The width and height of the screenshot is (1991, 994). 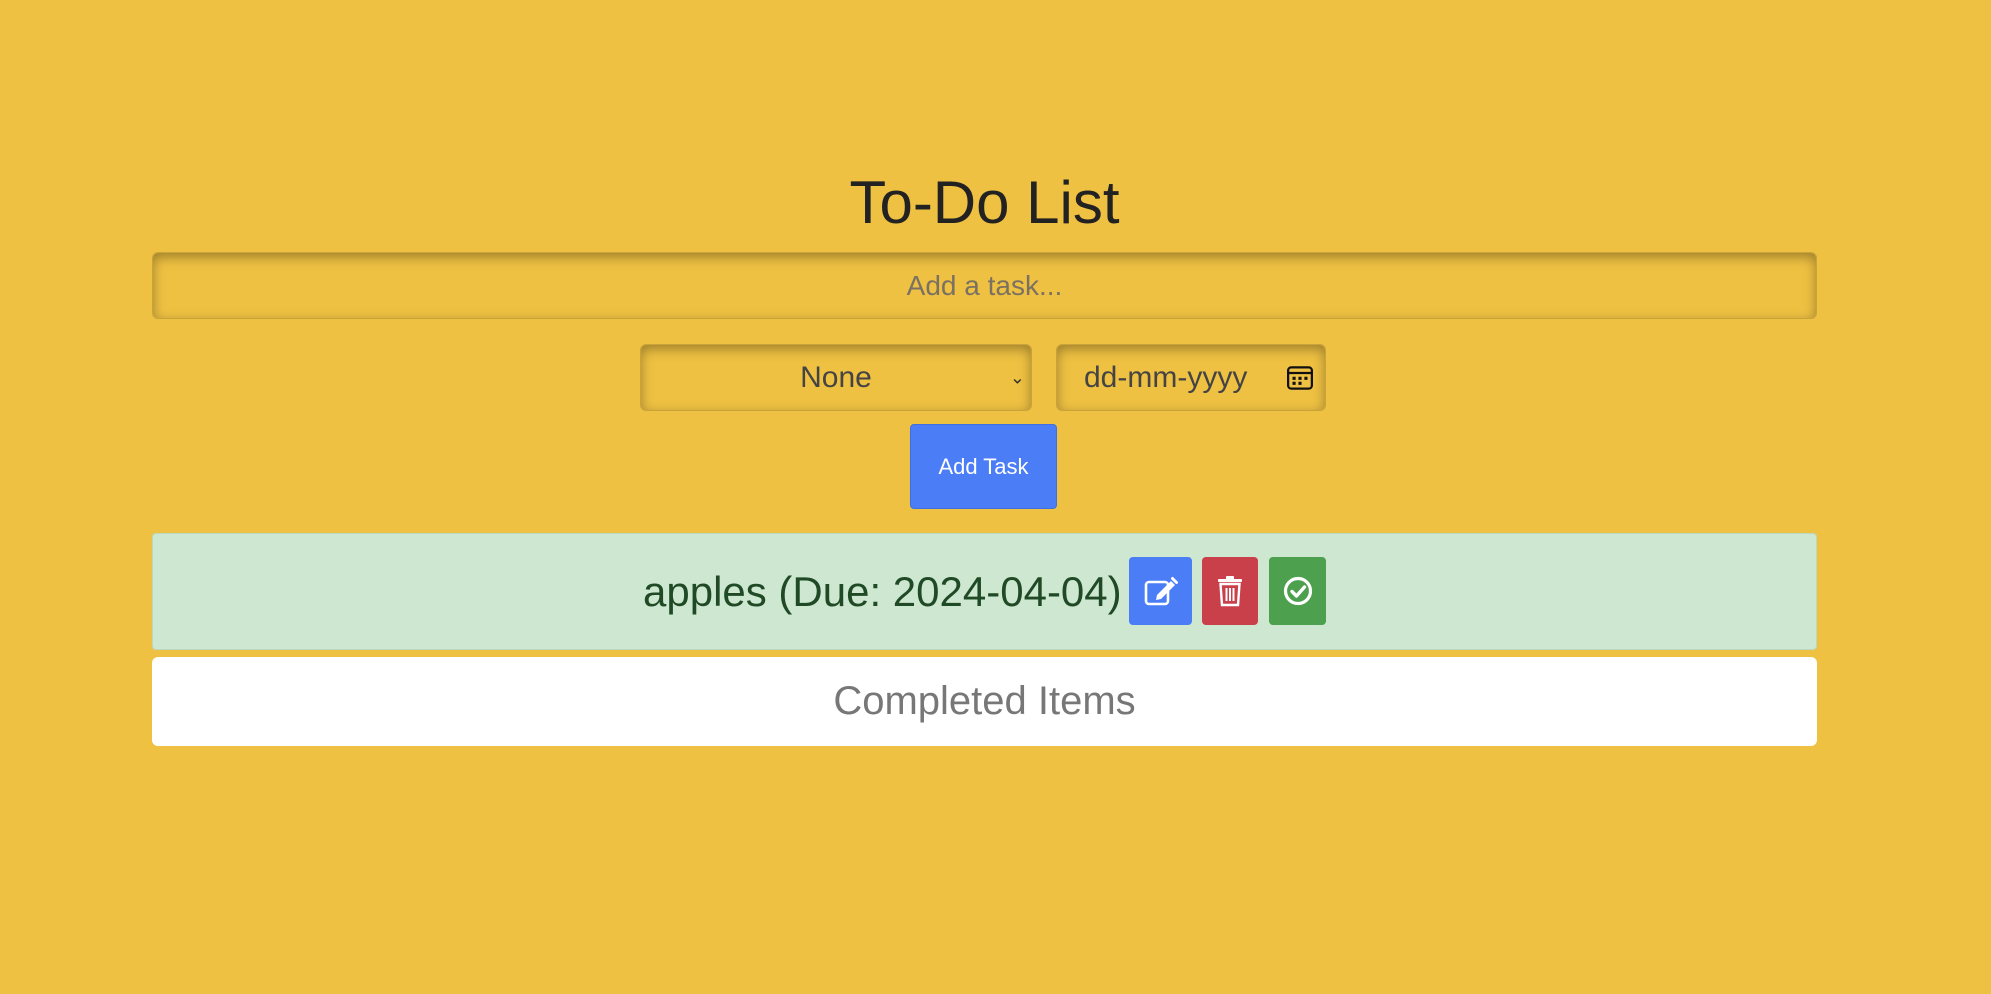 I want to click on date-placeholder: dd-mm-yyyy, so click(x=1166, y=377).